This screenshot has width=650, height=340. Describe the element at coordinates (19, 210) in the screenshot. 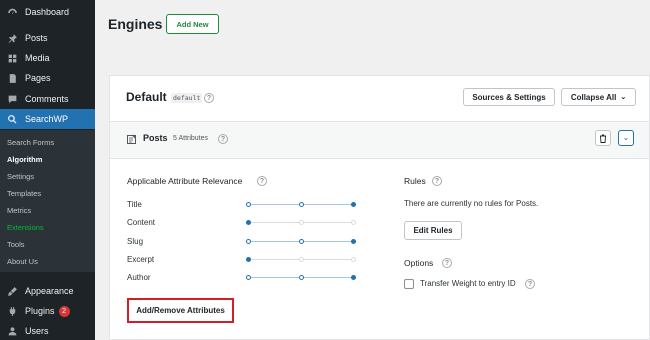

I see `submenu-metrics: Metrics` at that location.